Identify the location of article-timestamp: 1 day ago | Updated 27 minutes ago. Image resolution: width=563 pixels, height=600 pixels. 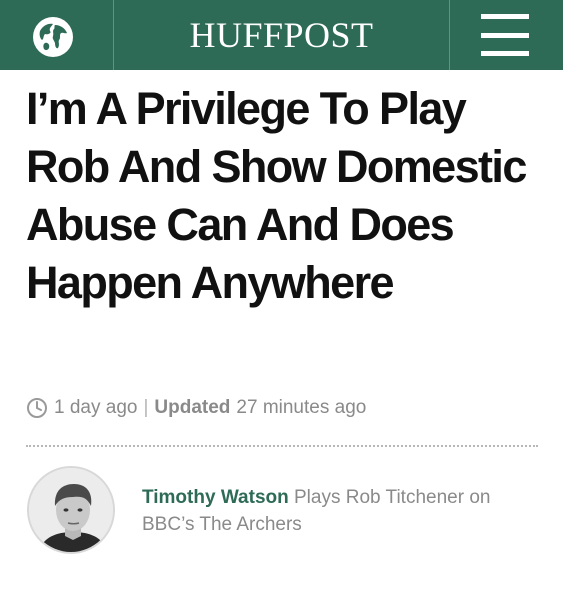
(196, 408).